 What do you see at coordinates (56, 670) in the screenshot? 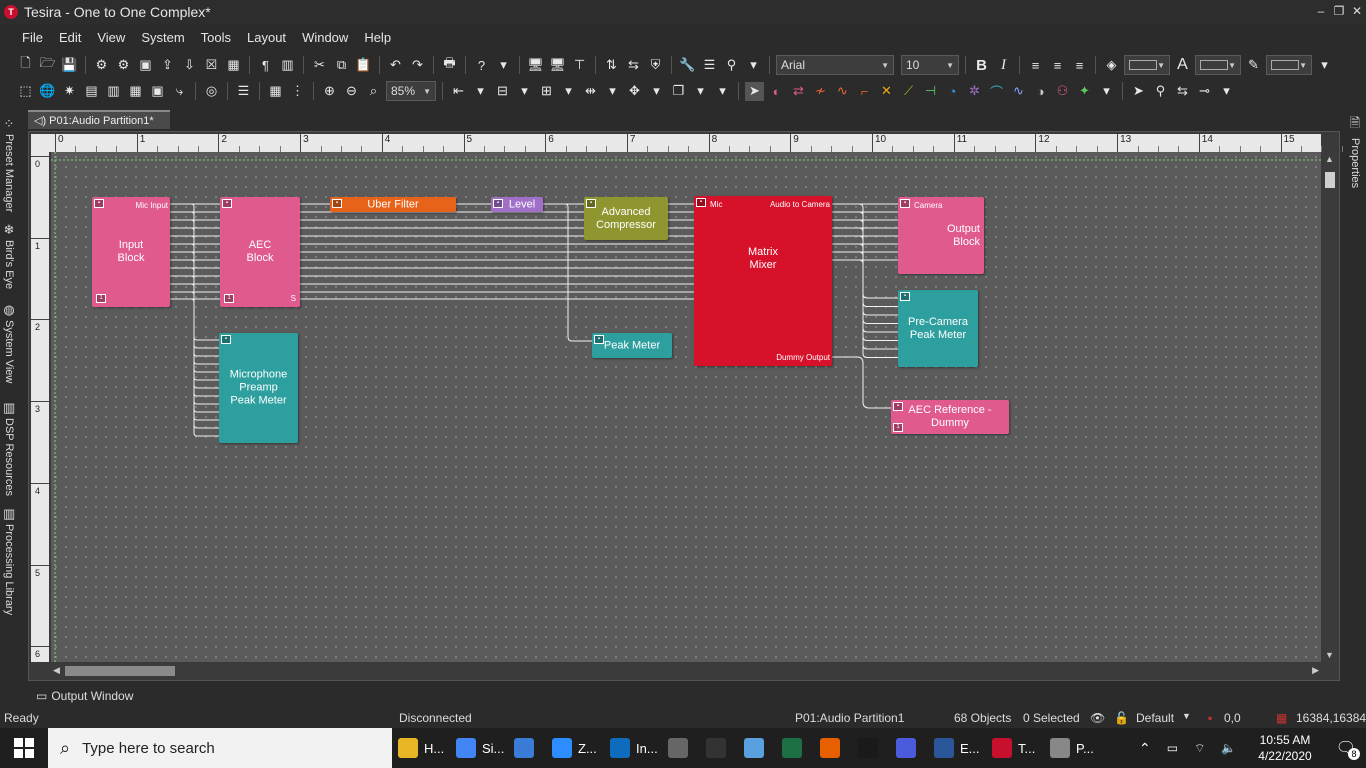
I see `scroll-left-icon: ◀` at bounding box center [56, 670].